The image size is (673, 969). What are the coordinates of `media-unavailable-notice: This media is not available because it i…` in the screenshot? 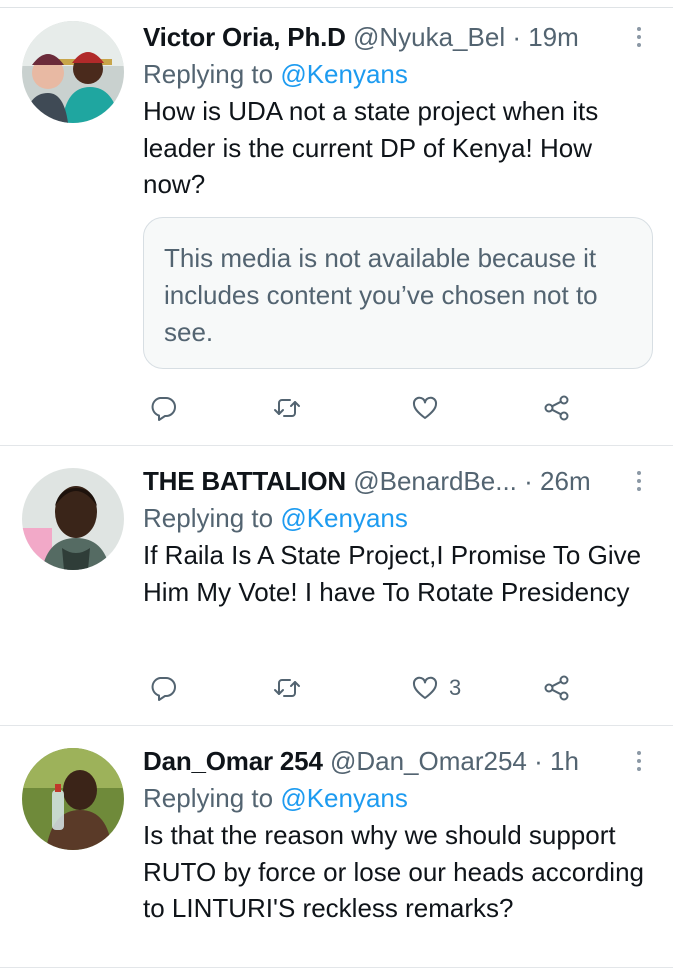 It's located at (398, 292).